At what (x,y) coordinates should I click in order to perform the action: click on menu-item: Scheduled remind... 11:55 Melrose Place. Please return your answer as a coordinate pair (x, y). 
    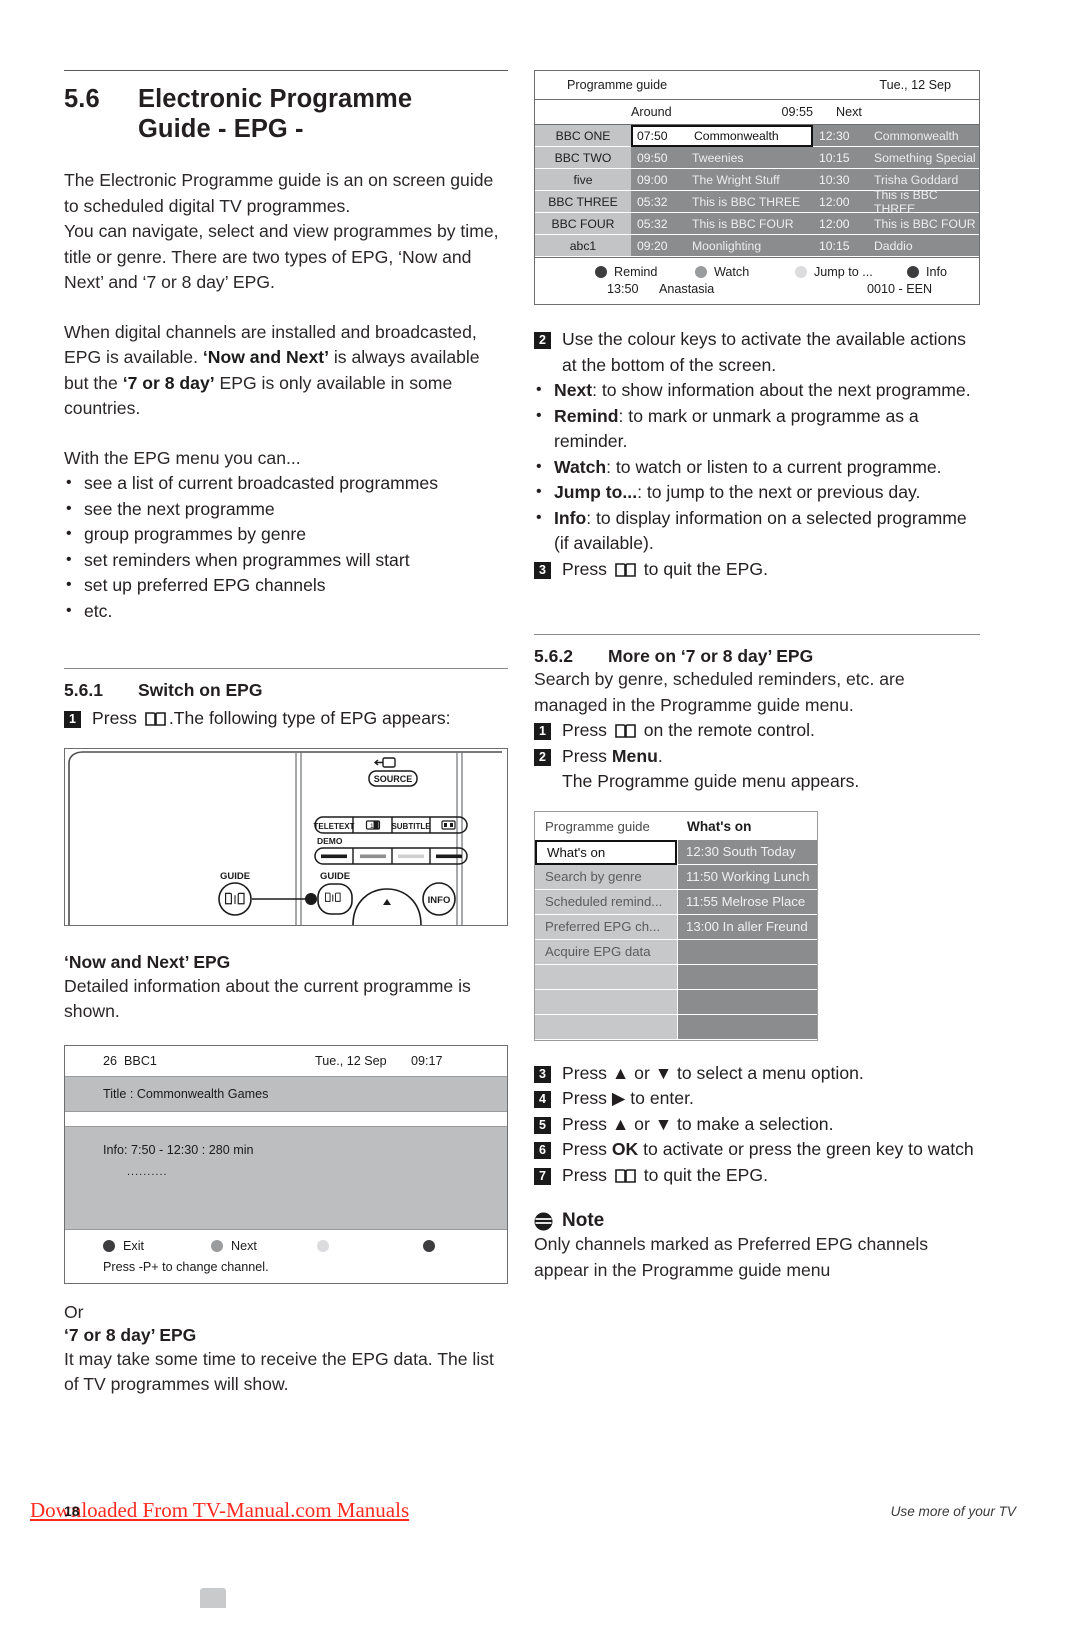
    Looking at the image, I should click on (676, 902).